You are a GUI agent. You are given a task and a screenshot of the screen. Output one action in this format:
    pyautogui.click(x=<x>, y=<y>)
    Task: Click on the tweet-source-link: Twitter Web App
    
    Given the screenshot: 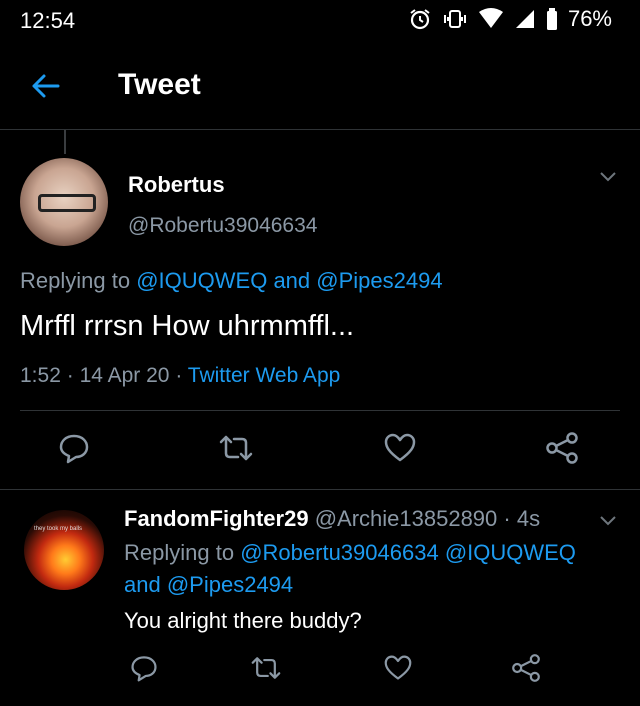 What is the action you would take?
    pyautogui.click(x=264, y=375)
    